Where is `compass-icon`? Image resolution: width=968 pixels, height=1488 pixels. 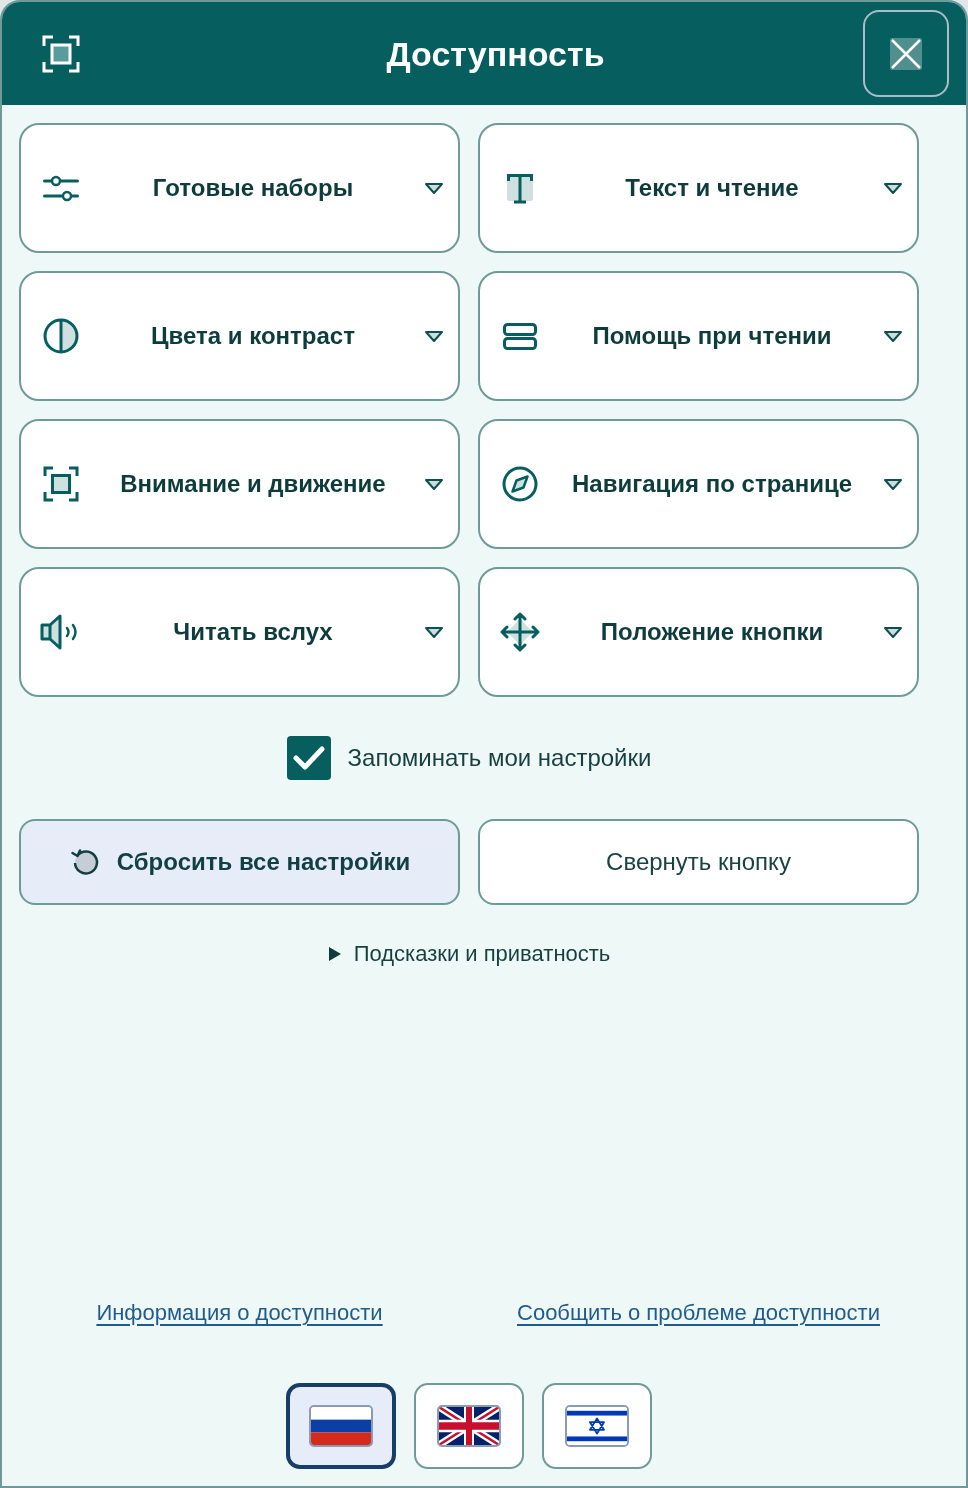
compass-icon is located at coordinates (520, 484).